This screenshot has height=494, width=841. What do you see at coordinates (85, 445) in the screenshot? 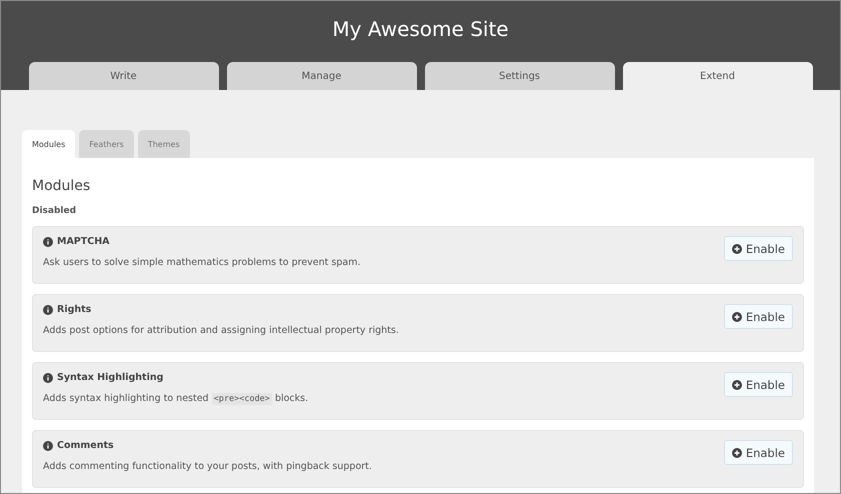
I see `module-name: Comments` at bounding box center [85, 445].